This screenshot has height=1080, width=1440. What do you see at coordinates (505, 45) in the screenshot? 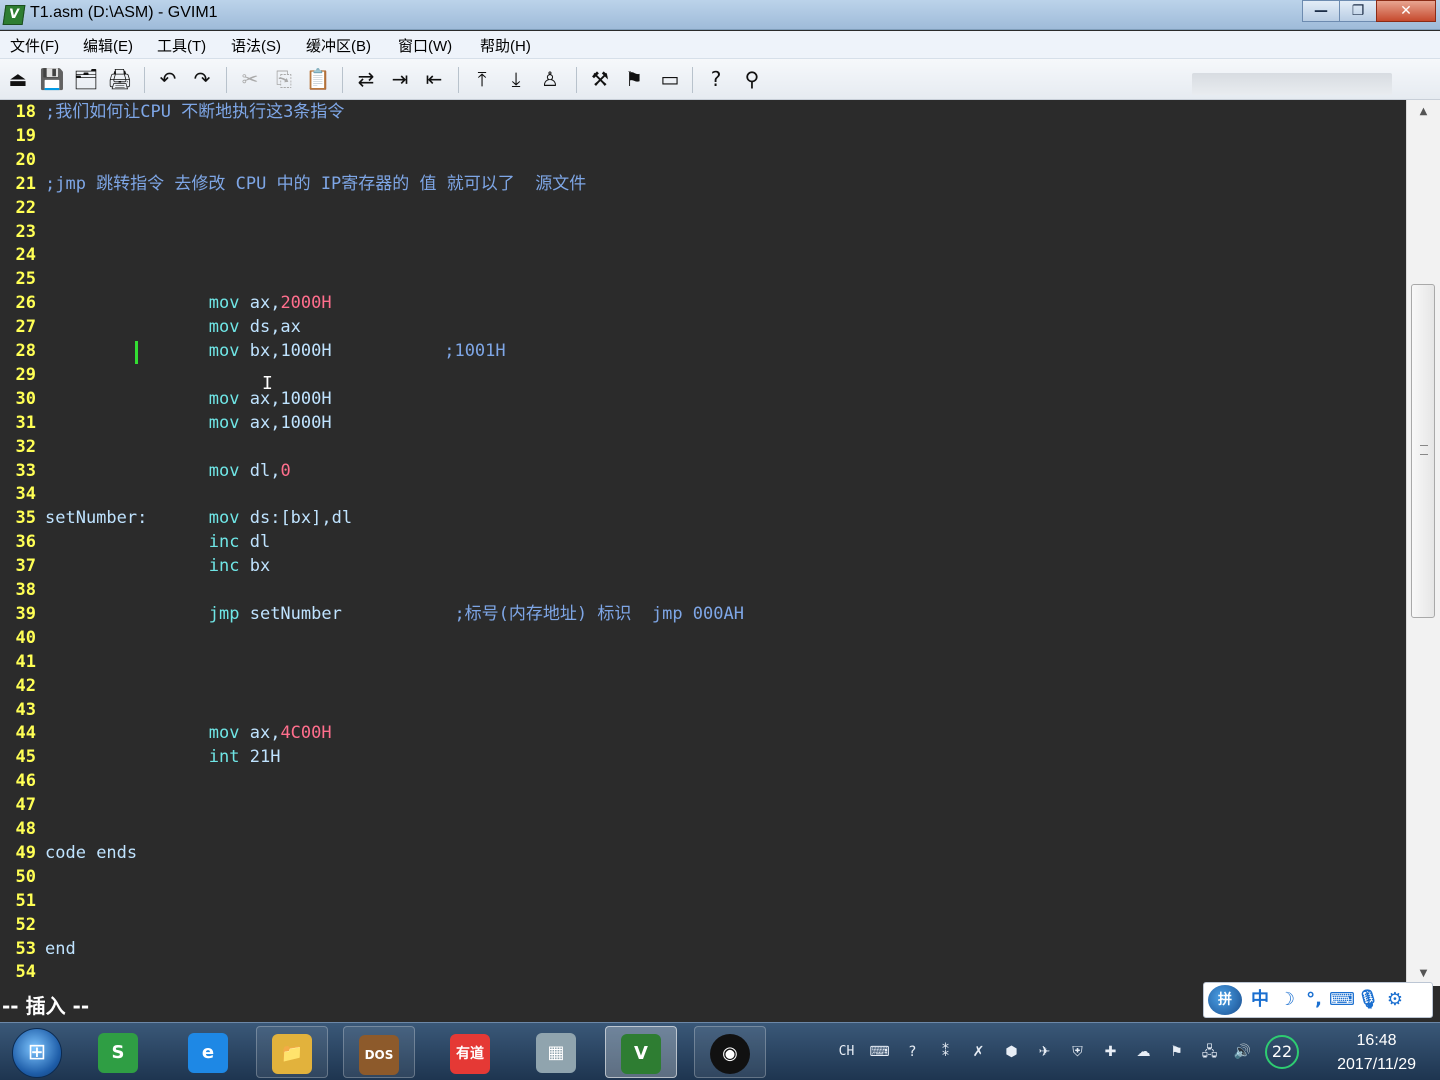
I see `menu-help: 帮助(H)` at bounding box center [505, 45].